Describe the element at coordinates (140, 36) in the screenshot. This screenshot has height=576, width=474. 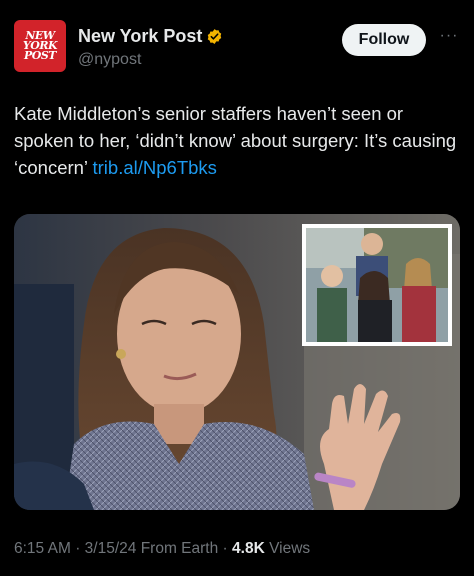
I see `author-display-name: New York Post` at that location.